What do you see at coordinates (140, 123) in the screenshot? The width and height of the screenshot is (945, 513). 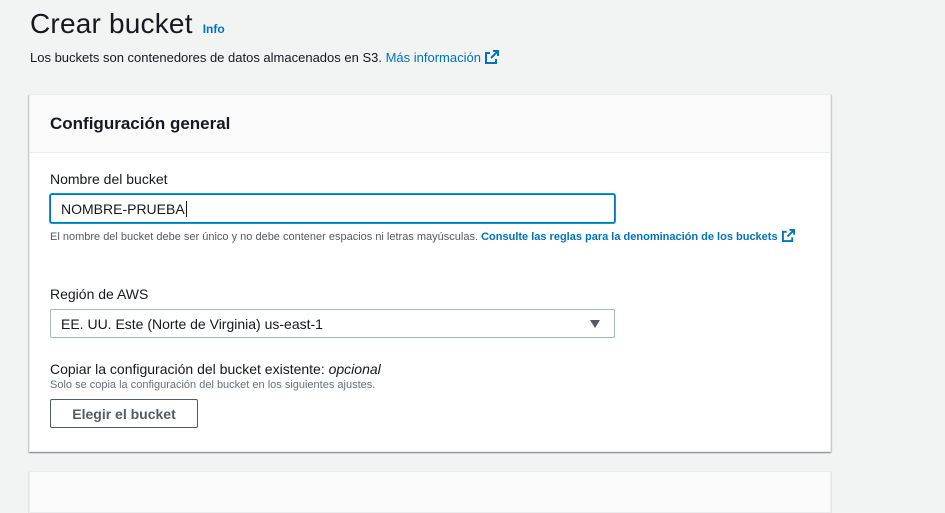 I see `panel-title: Configuración general` at bounding box center [140, 123].